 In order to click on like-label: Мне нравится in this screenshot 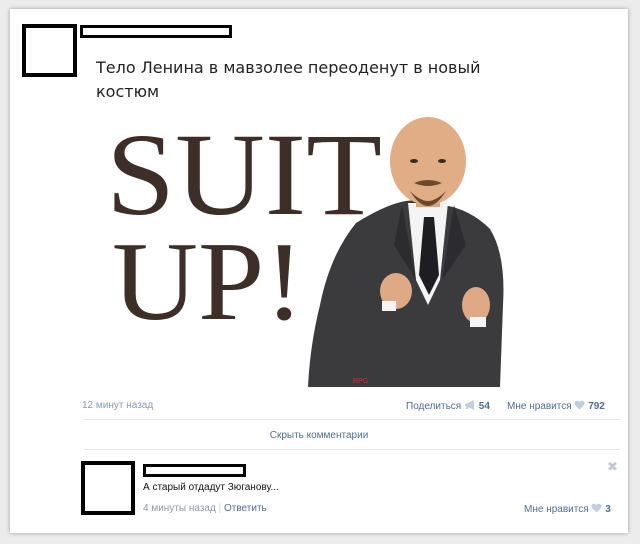, I will do `click(539, 406)`.